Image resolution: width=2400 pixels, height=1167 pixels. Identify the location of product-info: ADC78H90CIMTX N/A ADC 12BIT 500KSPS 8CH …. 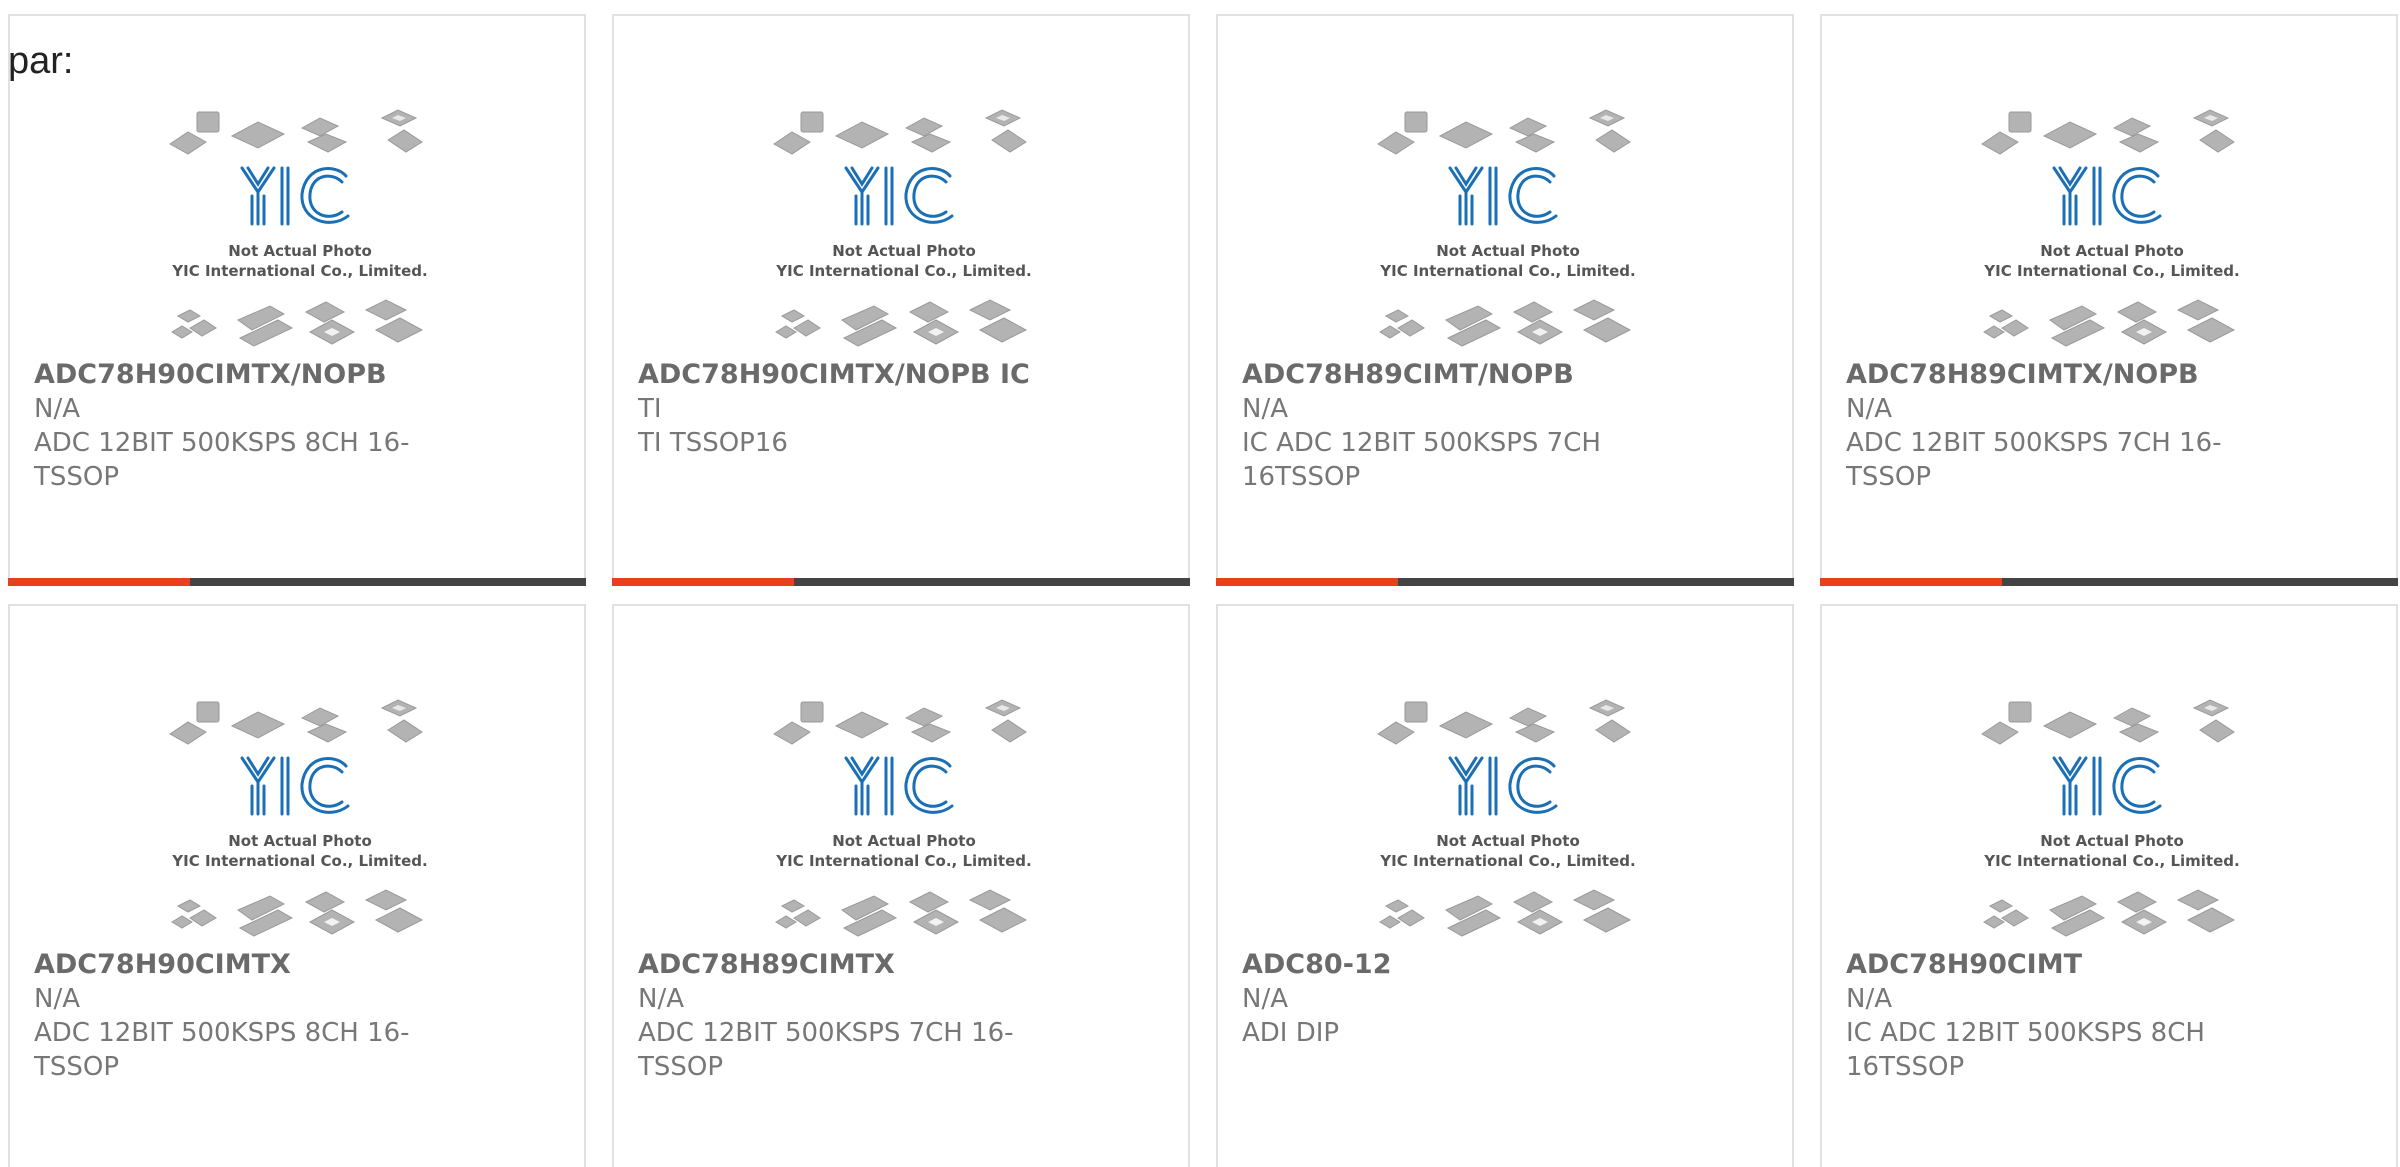
(254, 1016).